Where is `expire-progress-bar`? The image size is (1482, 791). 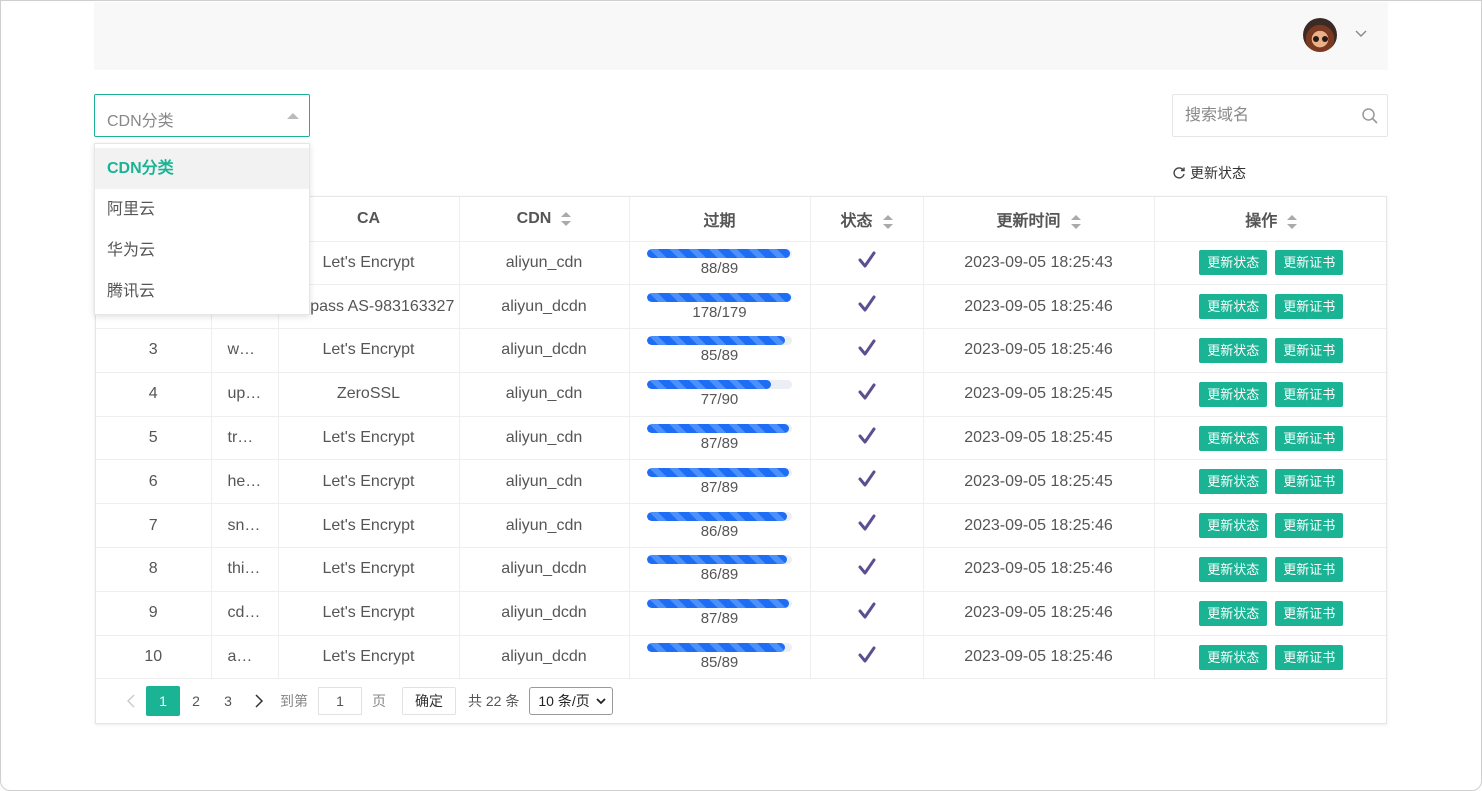
expire-progress-bar is located at coordinates (719, 604).